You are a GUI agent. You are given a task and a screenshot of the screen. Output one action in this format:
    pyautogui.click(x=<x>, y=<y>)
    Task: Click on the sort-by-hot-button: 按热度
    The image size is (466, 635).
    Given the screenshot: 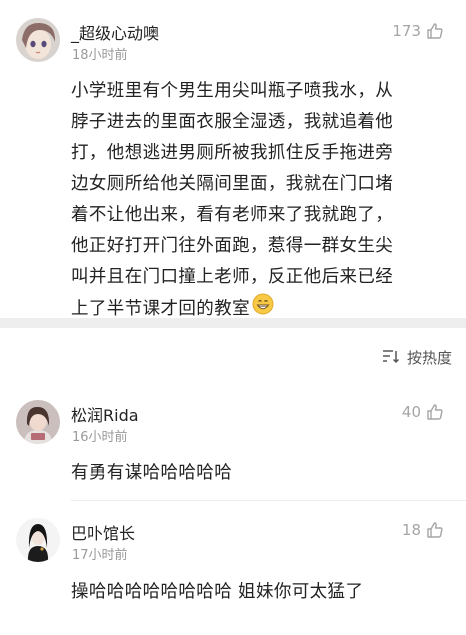 What is the action you would take?
    pyautogui.click(x=416, y=357)
    